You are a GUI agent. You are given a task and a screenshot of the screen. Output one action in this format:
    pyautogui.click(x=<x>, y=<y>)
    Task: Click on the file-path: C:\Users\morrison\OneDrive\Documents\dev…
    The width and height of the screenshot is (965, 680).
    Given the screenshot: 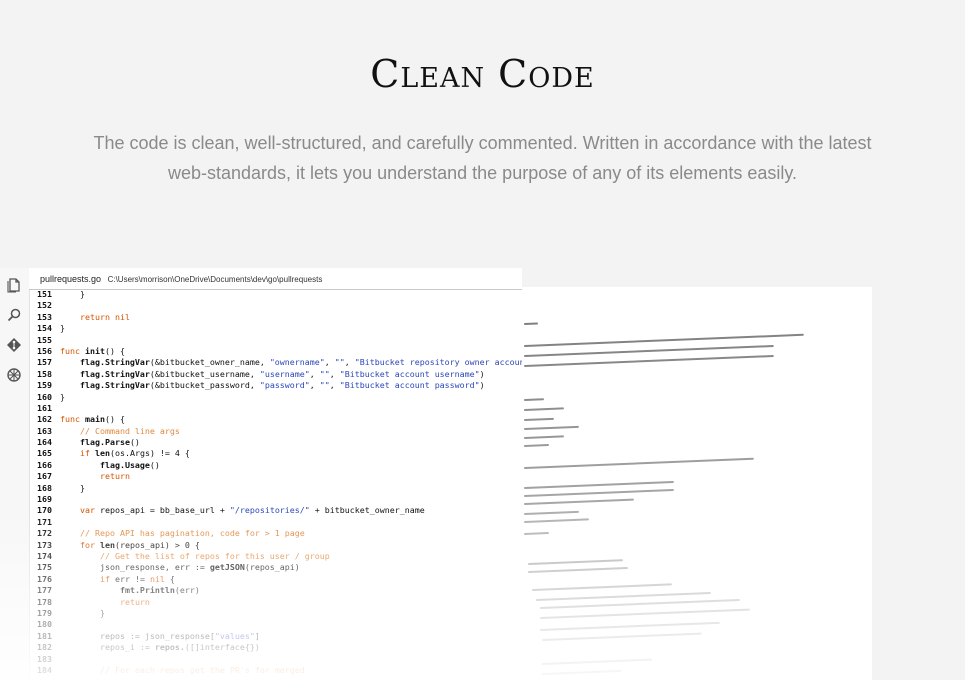 What is the action you would take?
    pyautogui.click(x=215, y=279)
    